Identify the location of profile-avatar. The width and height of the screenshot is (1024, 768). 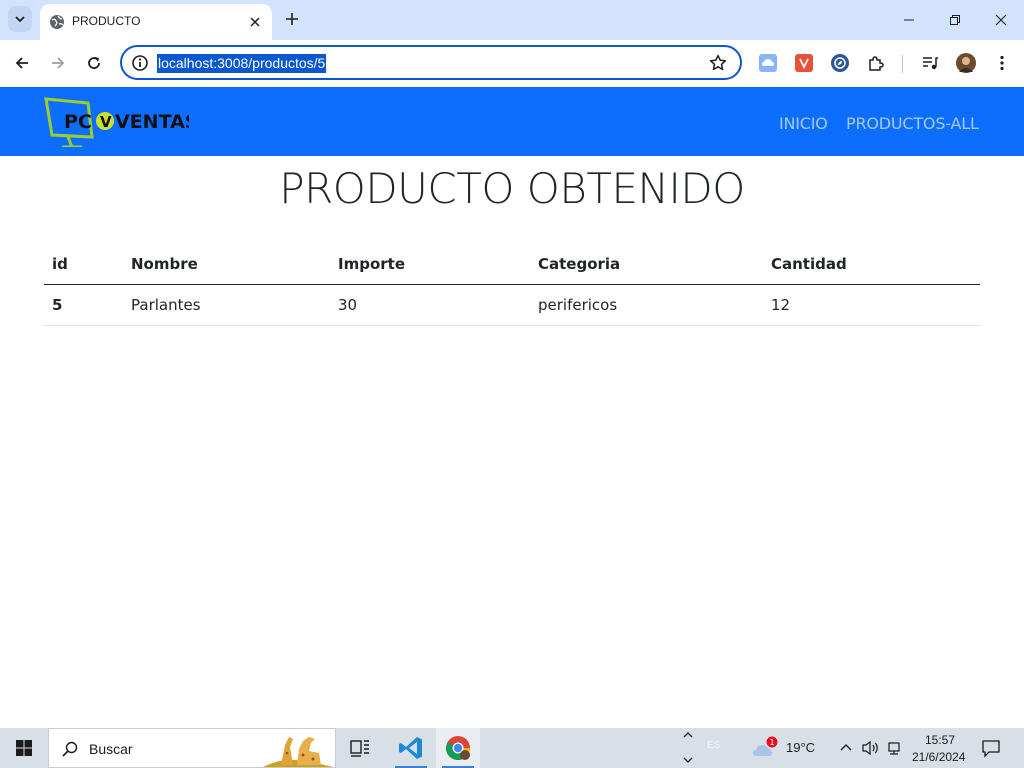
(966, 63).